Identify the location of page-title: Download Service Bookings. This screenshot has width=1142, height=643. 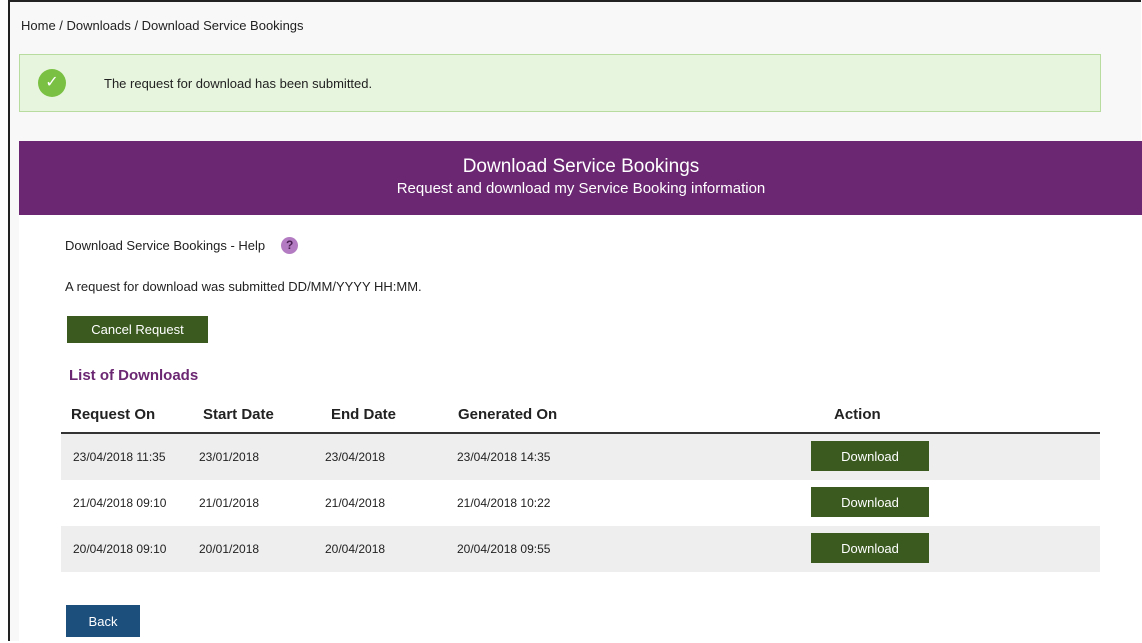
(581, 166).